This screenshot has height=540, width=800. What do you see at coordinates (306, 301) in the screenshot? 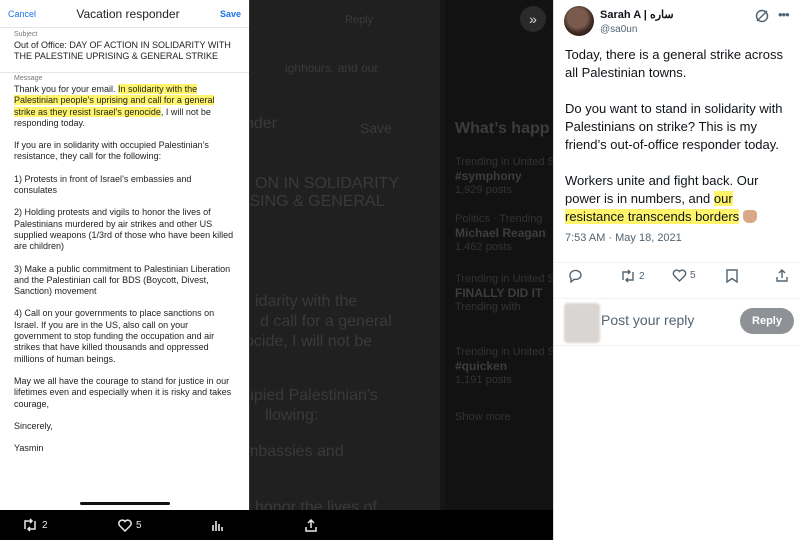
I see `background-line: idarity with the` at bounding box center [306, 301].